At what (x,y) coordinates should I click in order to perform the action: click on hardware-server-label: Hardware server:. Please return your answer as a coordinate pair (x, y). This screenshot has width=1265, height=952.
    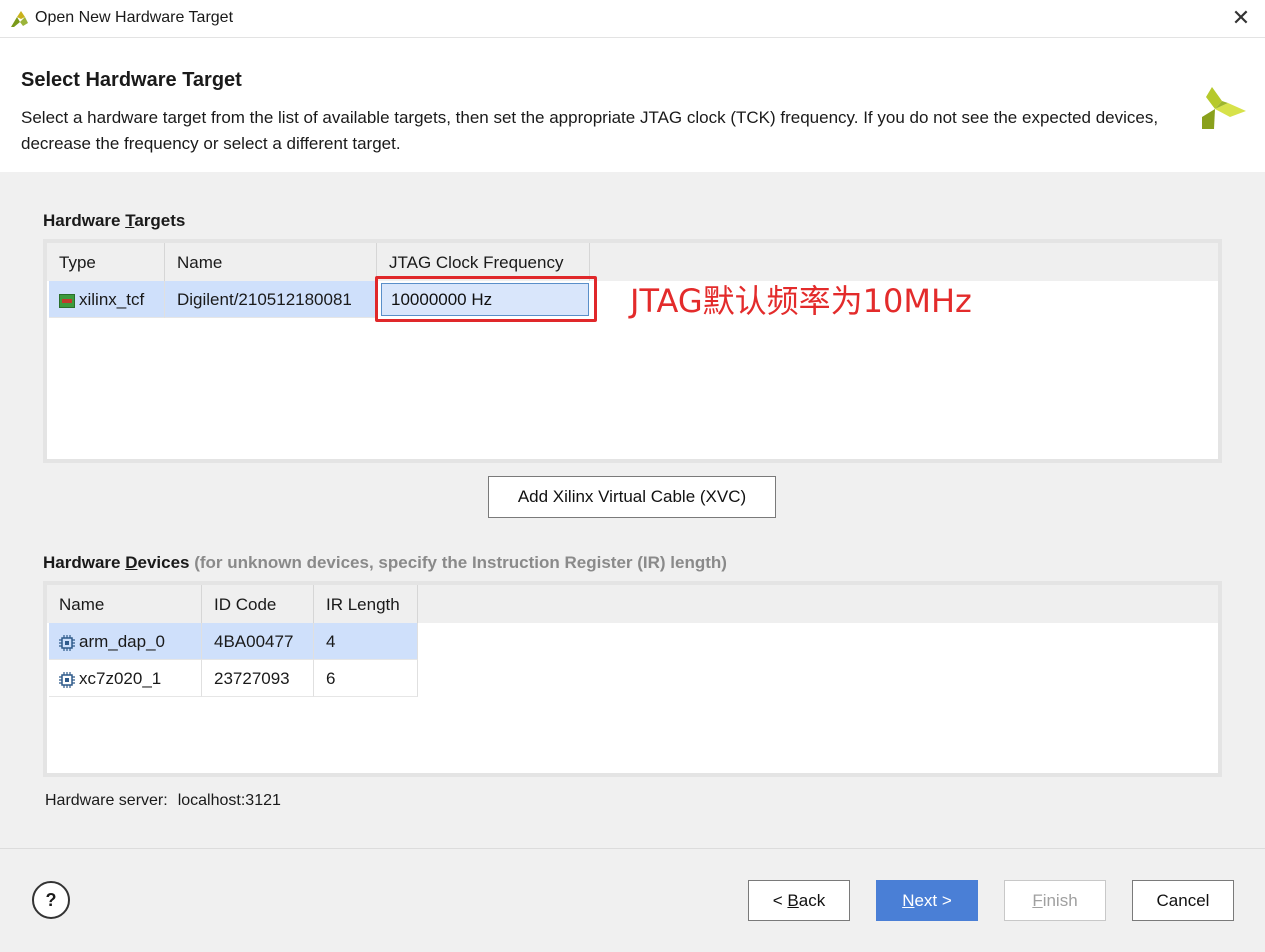
    Looking at the image, I should click on (106, 800).